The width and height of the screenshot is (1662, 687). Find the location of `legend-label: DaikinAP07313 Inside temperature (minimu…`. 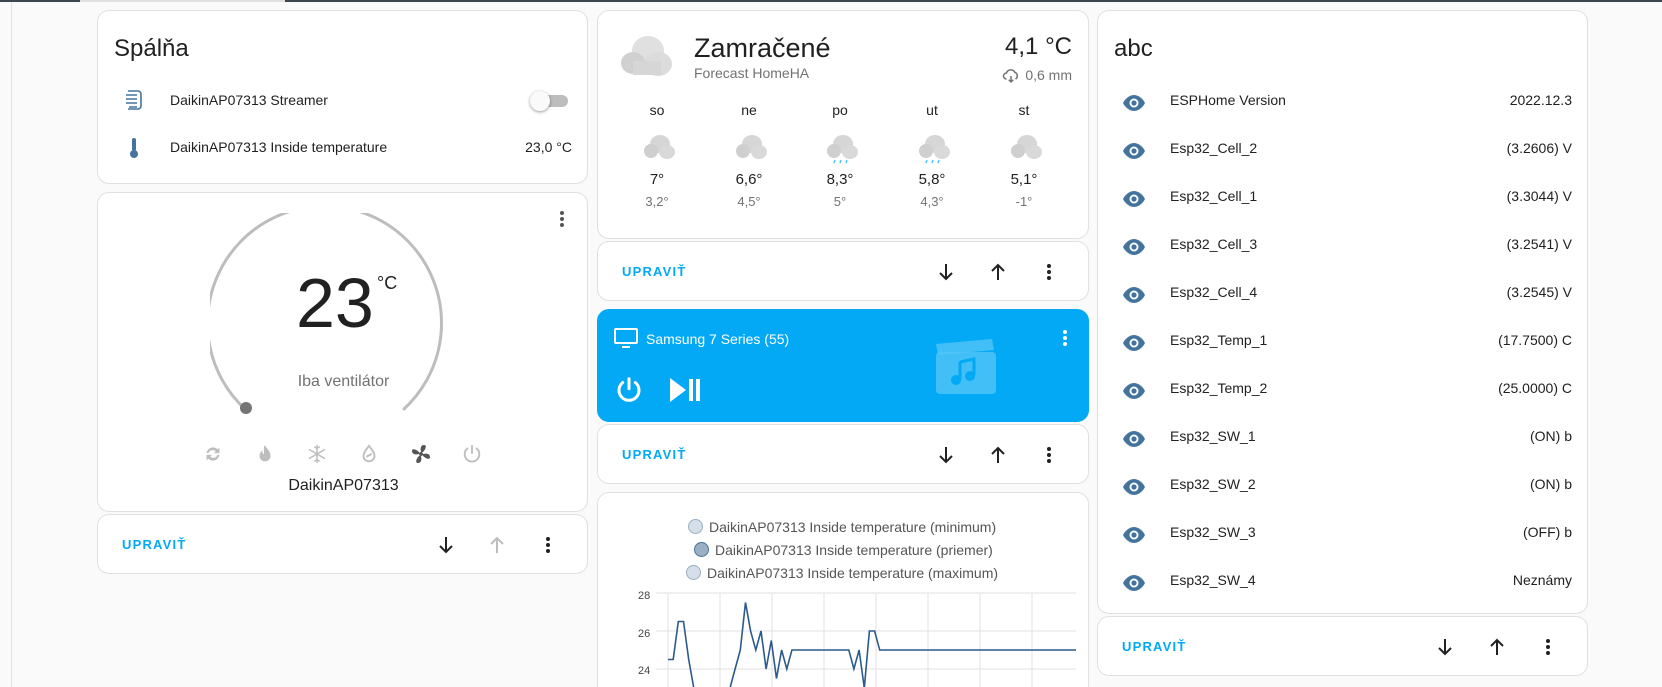

legend-label: DaikinAP07313 Inside temperature (minimu… is located at coordinates (853, 527).